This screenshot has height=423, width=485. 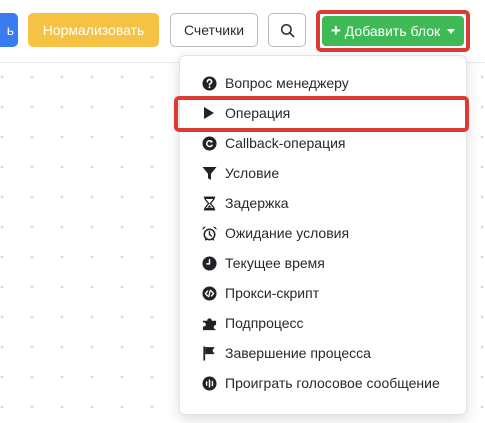 What do you see at coordinates (285, 143) in the screenshot?
I see `menu-item-label: Callback-операция` at bounding box center [285, 143].